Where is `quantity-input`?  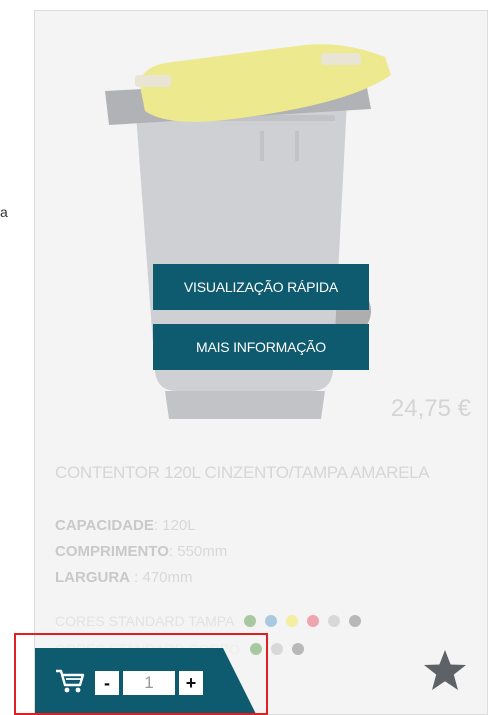 quantity-input is located at coordinates (149, 683).